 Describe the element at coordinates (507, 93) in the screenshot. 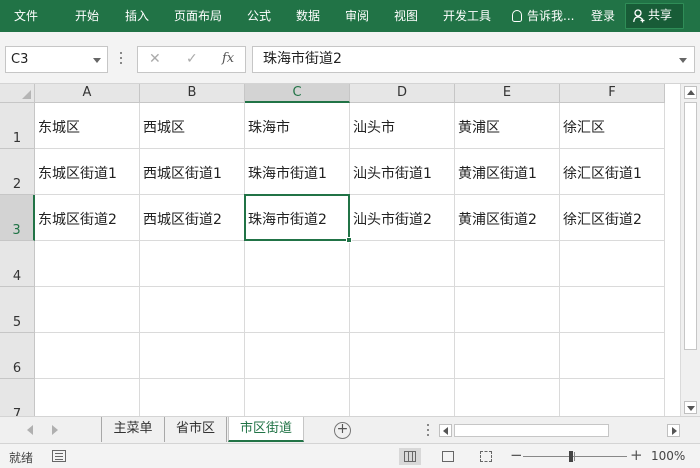

I see `column-header-e: E` at that location.